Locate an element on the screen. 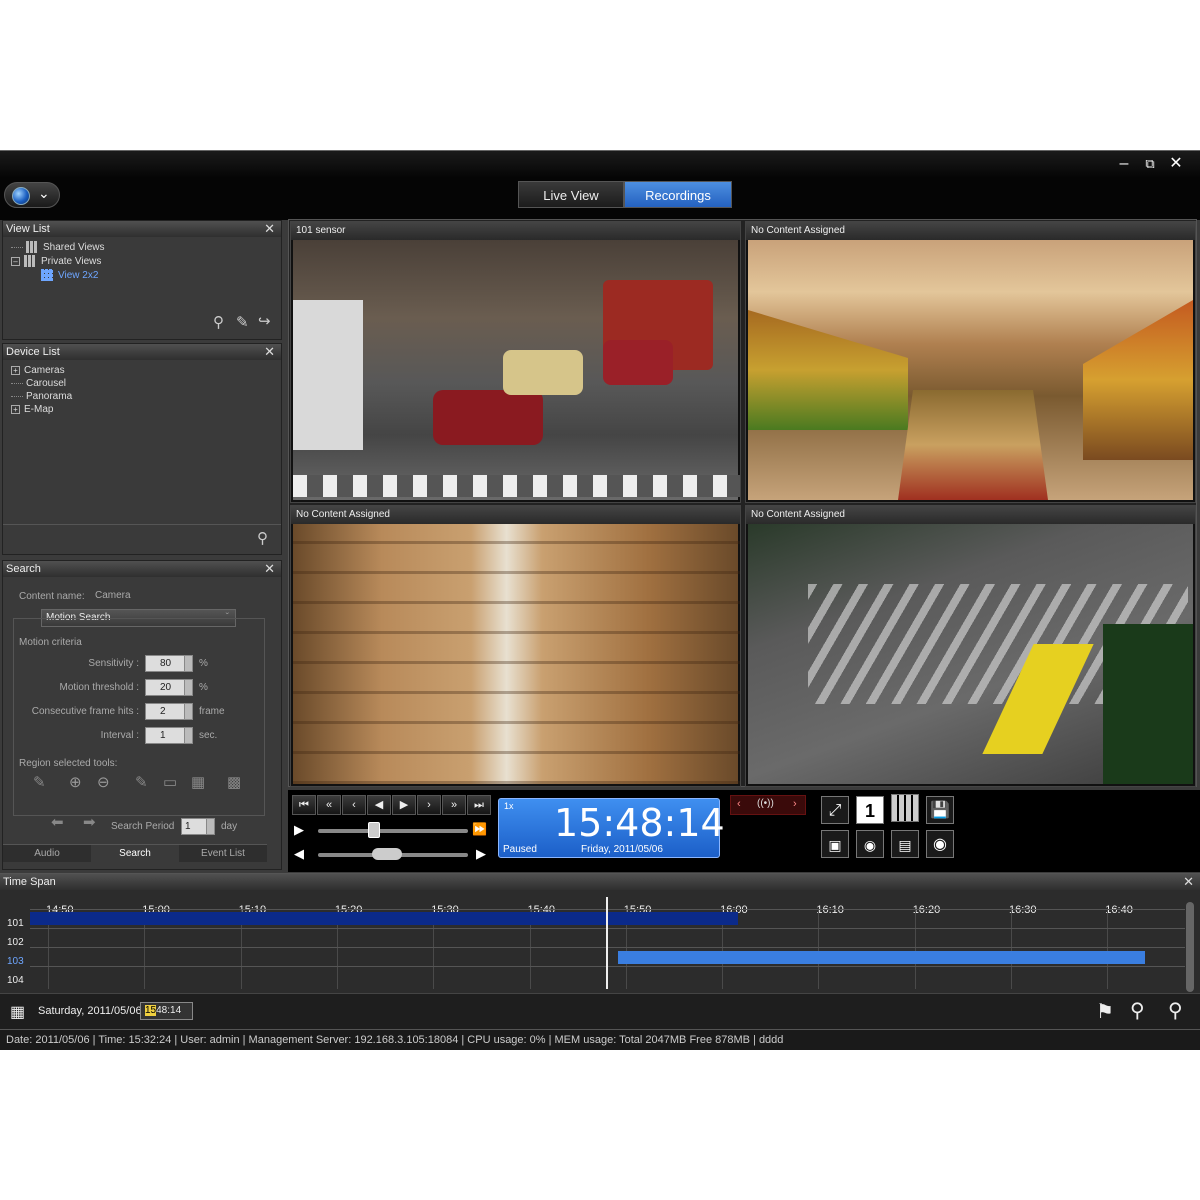 Image resolution: width=1200 pixels, height=1200 pixels. tree-item-panorama: Panorama is located at coordinates (142, 396).